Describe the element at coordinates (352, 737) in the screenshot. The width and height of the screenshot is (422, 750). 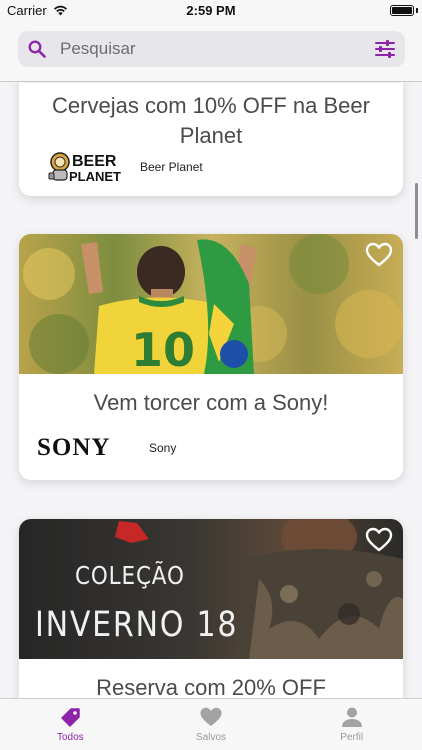
I see `tab-label: Perfil` at that location.